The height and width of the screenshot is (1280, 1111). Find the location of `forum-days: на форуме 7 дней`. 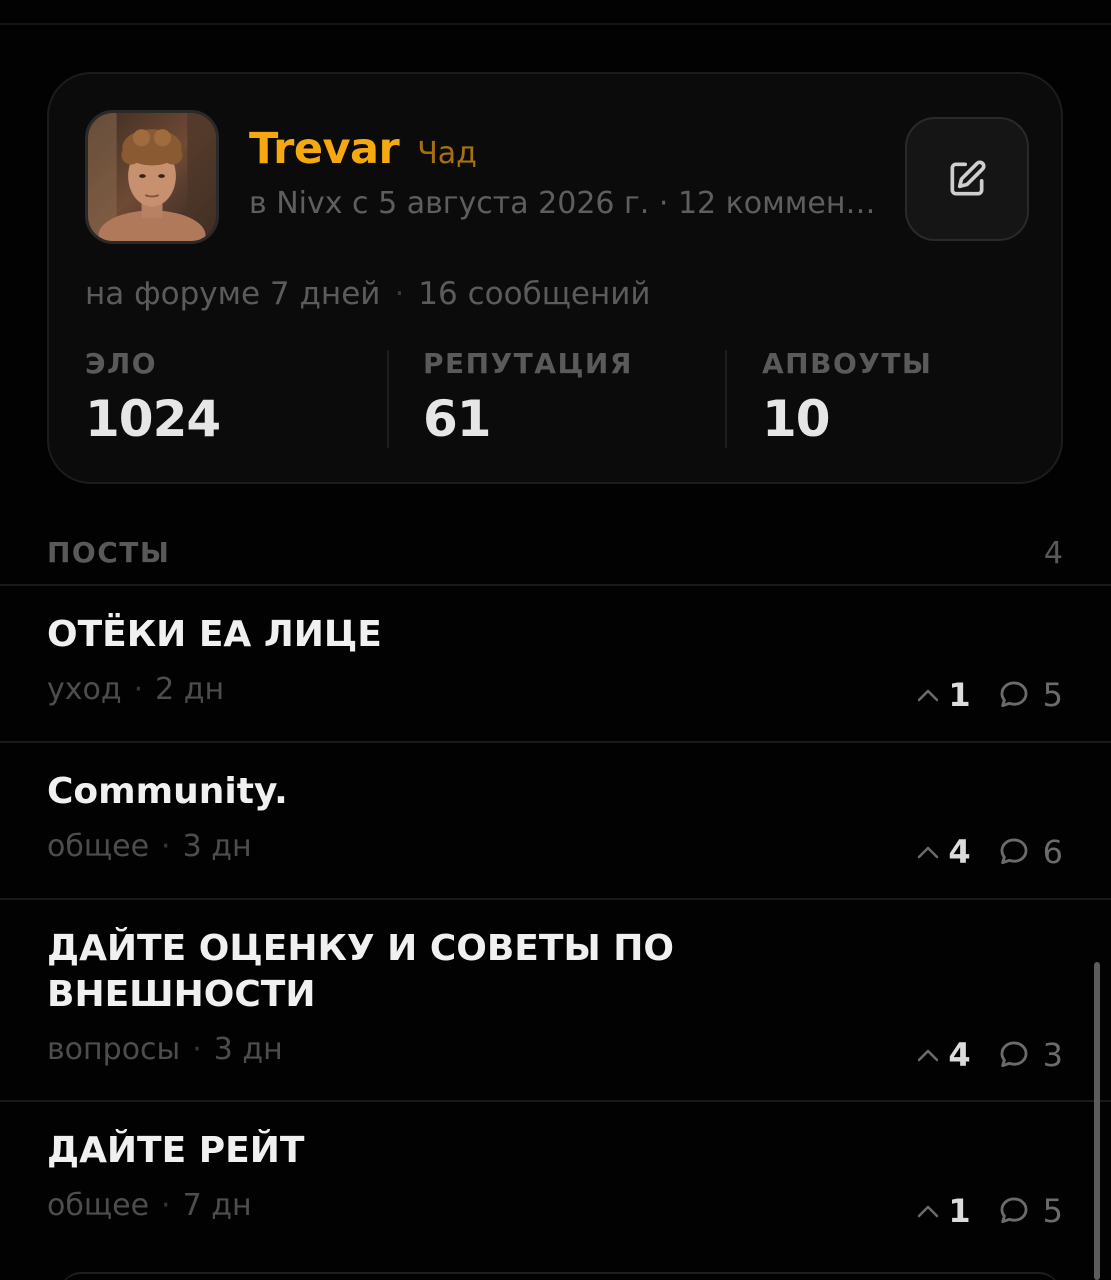

forum-days: на форуме 7 дней is located at coordinates (233, 294).